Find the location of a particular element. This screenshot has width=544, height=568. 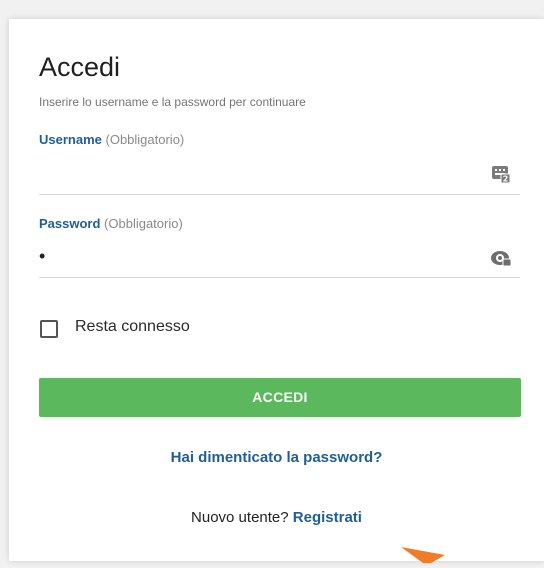

password-label: Password (Obbligatorio) is located at coordinates (111, 223).